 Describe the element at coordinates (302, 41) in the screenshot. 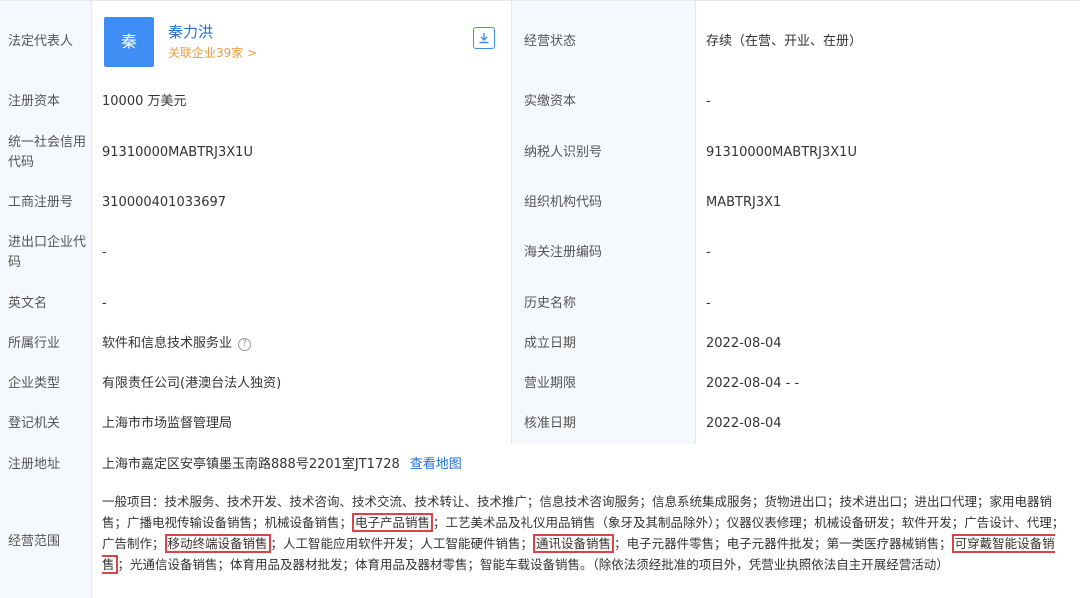

I see `legal-rep-cell: 秦 秦力洪 关联企业39家 >` at that location.